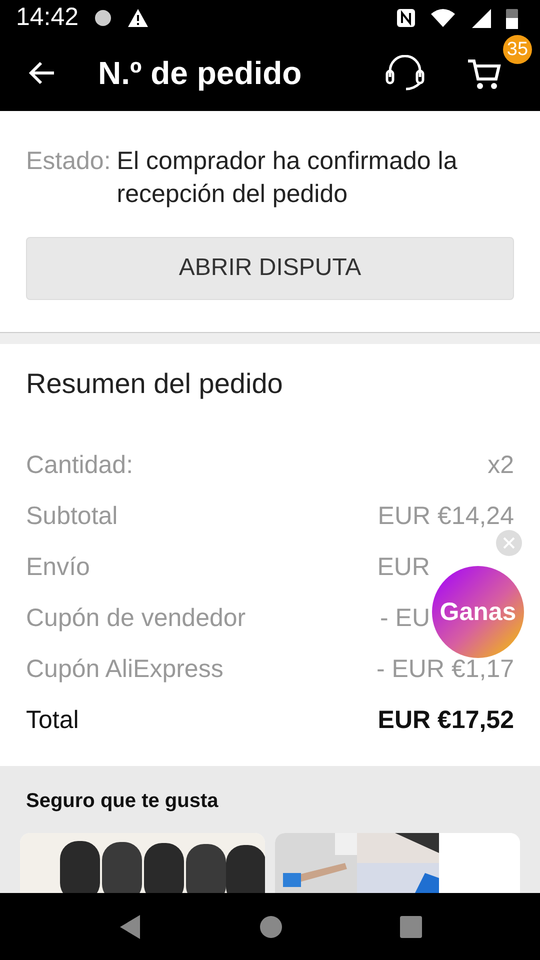 The width and height of the screenshot is (540, 960). What do you see at coordinates (125, 669) in the screenshot?
I see `summary-label: Cupón AliExpress` at bounding box center [125, 669].